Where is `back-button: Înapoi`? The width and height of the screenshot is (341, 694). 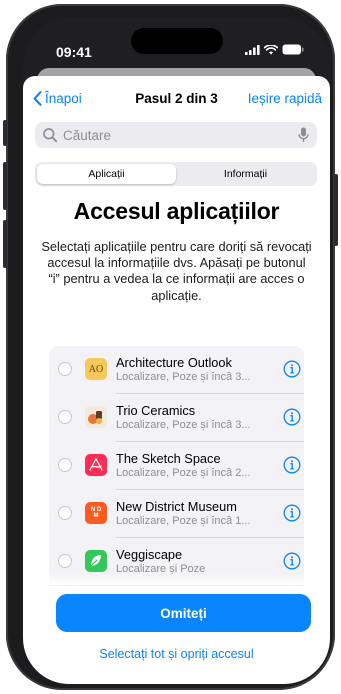 back-button: Înapoi is located at coordinates (57, 98).